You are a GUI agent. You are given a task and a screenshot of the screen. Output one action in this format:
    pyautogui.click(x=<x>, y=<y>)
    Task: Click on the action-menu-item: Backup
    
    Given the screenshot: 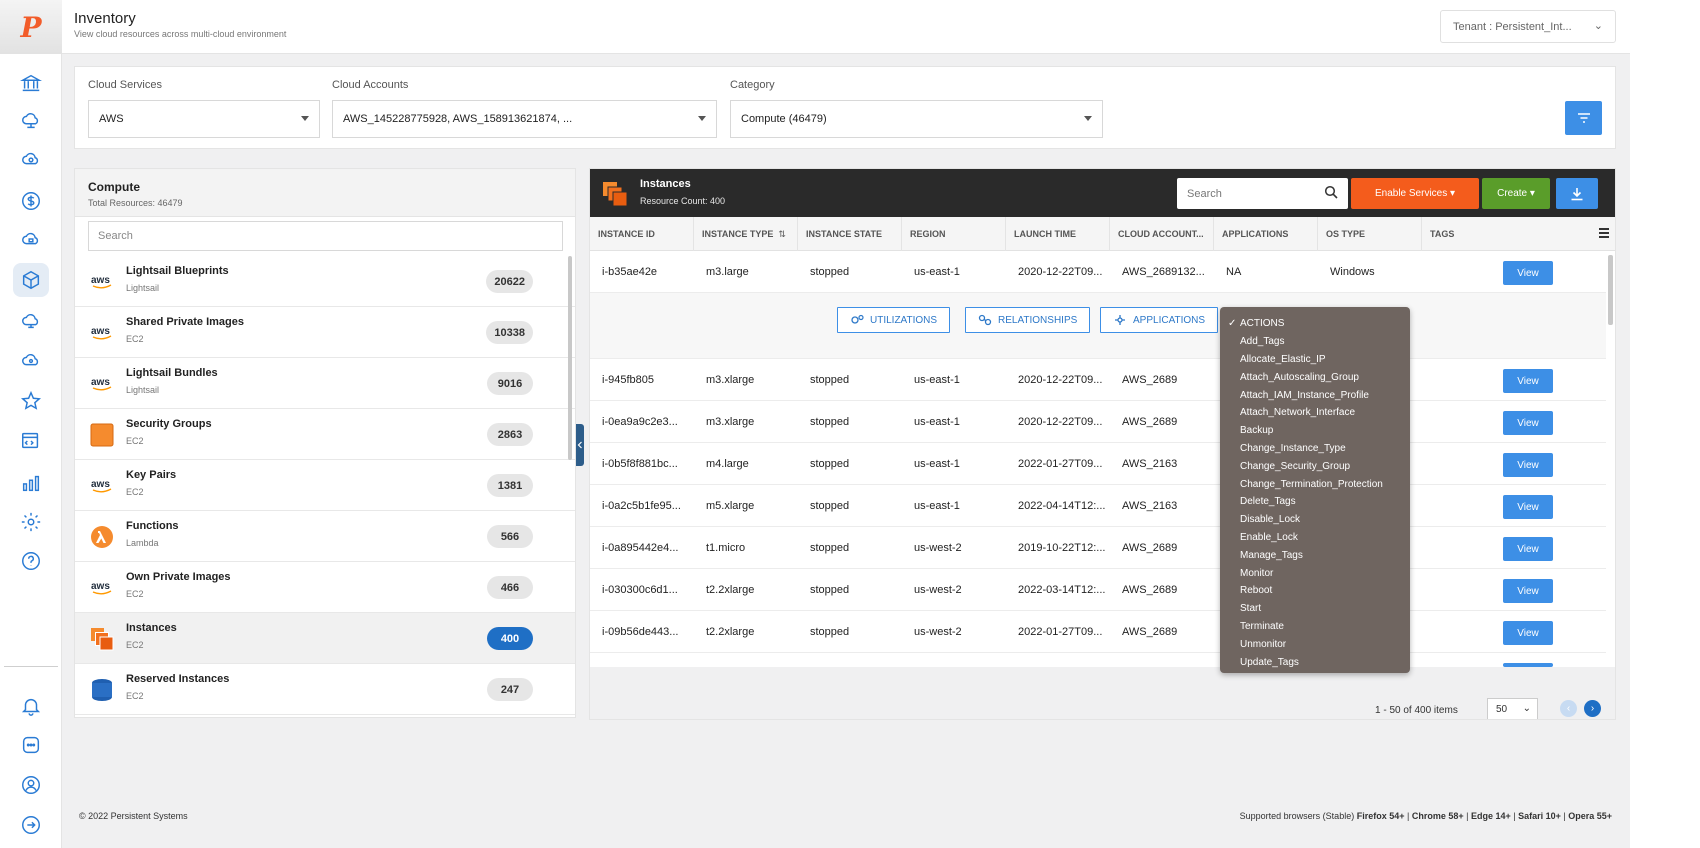 What is the action you would take?
    pyautogui.click(x=1315, y=431)
    